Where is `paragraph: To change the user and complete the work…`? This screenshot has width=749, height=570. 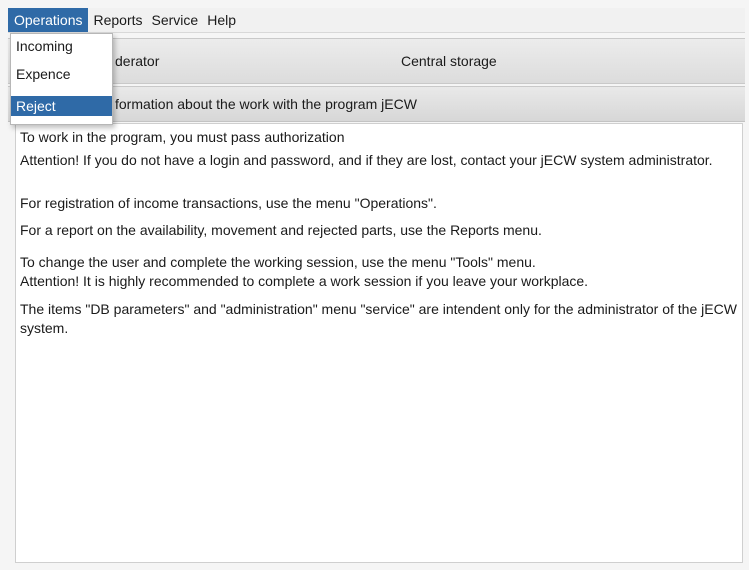 paragraph: To change the user and complete the work… is located at coordinates (278, 262).